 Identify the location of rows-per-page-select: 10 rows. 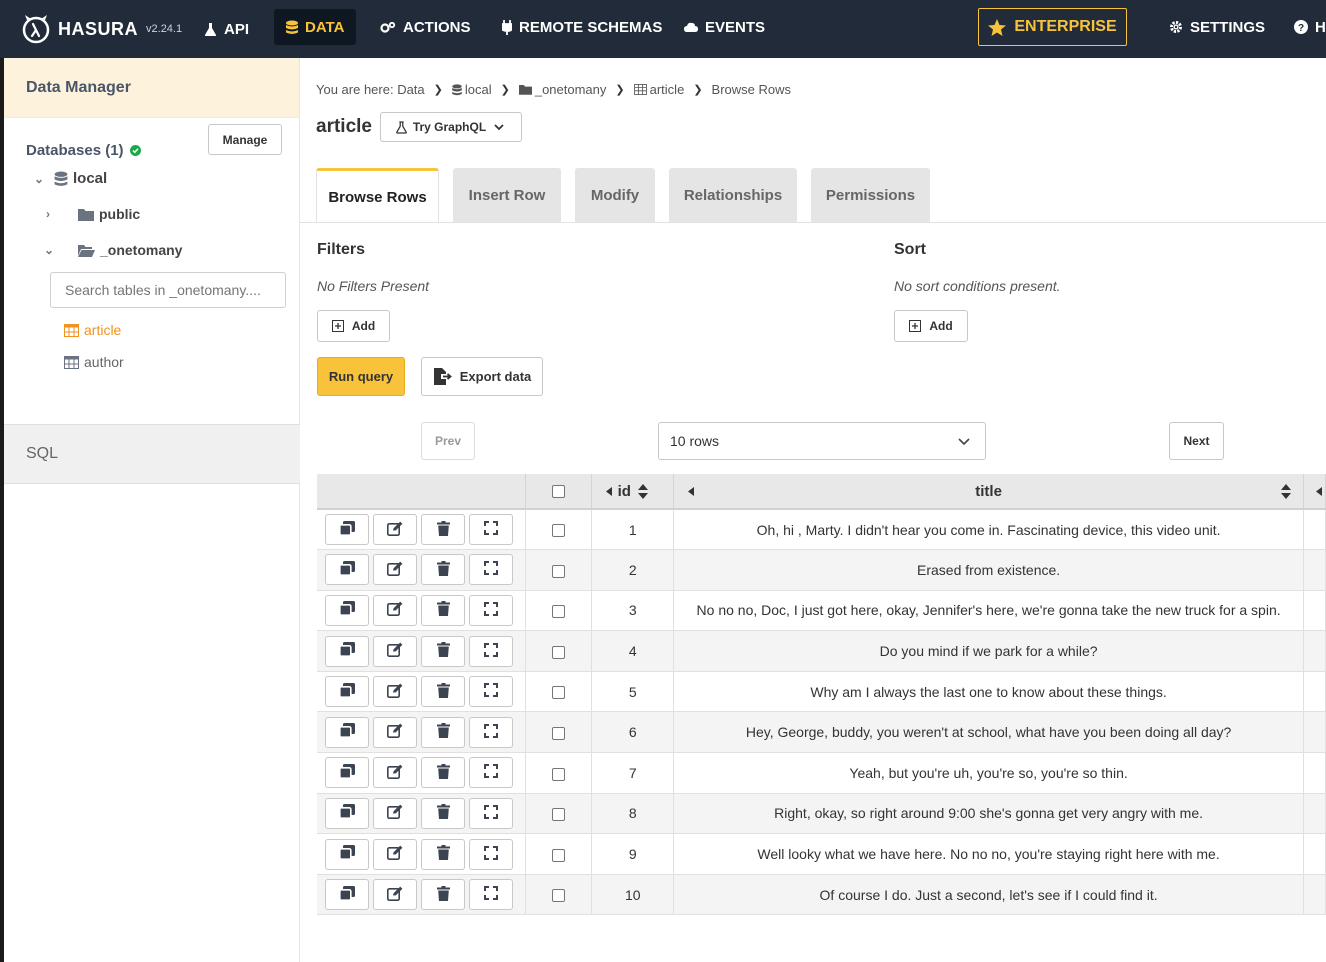
(822, 441).